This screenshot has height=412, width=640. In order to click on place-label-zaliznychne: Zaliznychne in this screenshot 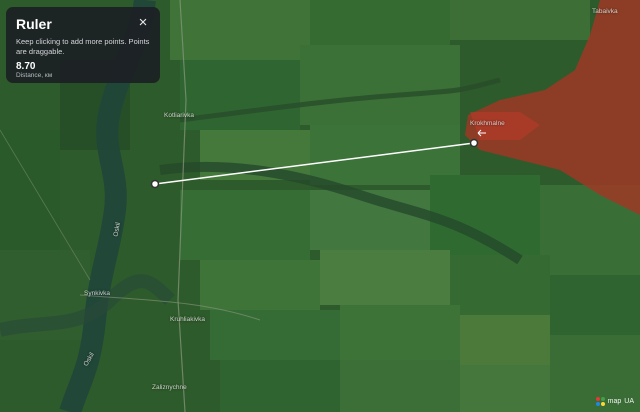, I will do `click(169, 387)`.